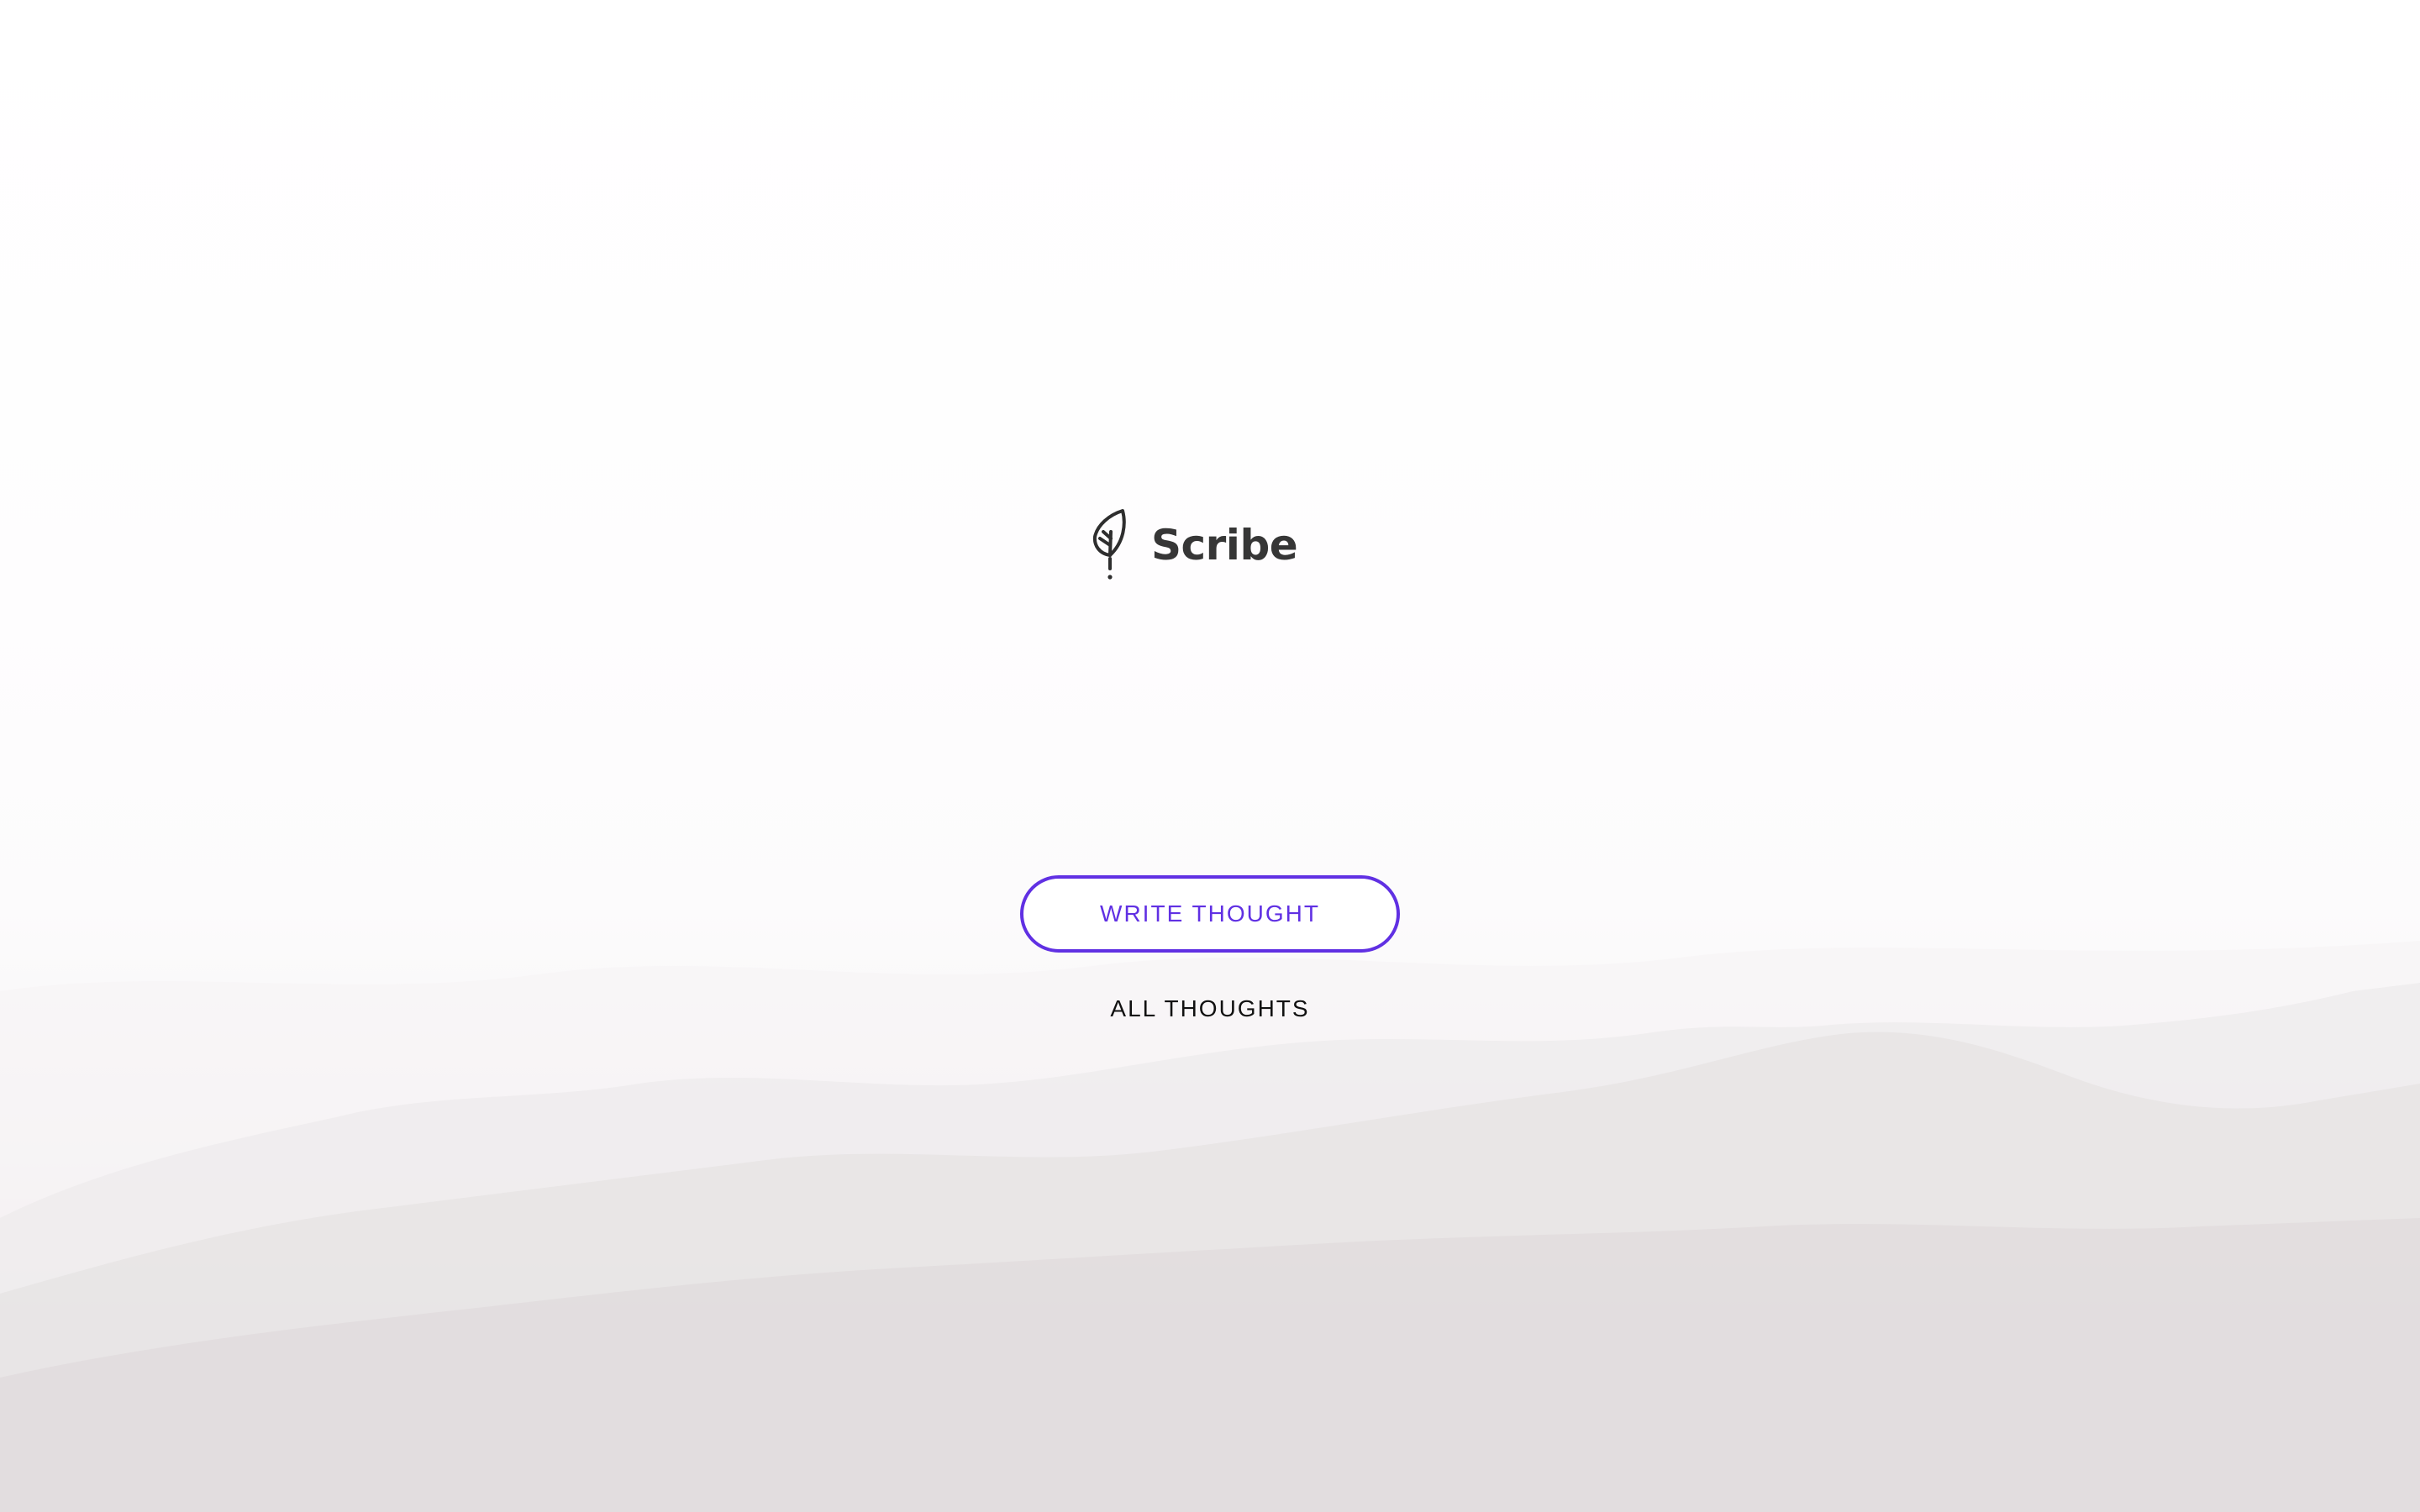 The width and height of the screenshot is (2420, 1512). Describe the element at coordinates (1109, 544) in the screenshot. I see `feather-icon` at that location.